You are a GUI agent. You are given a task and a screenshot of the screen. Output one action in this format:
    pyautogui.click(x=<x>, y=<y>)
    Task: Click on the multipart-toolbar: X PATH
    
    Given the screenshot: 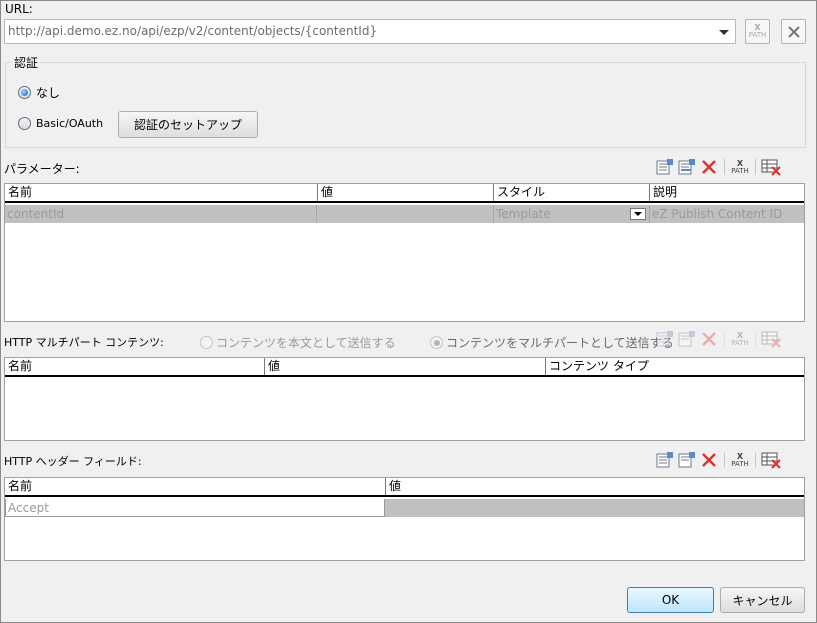 What is the action you would take?
    pyautogui.click(x=718, y=339)
    